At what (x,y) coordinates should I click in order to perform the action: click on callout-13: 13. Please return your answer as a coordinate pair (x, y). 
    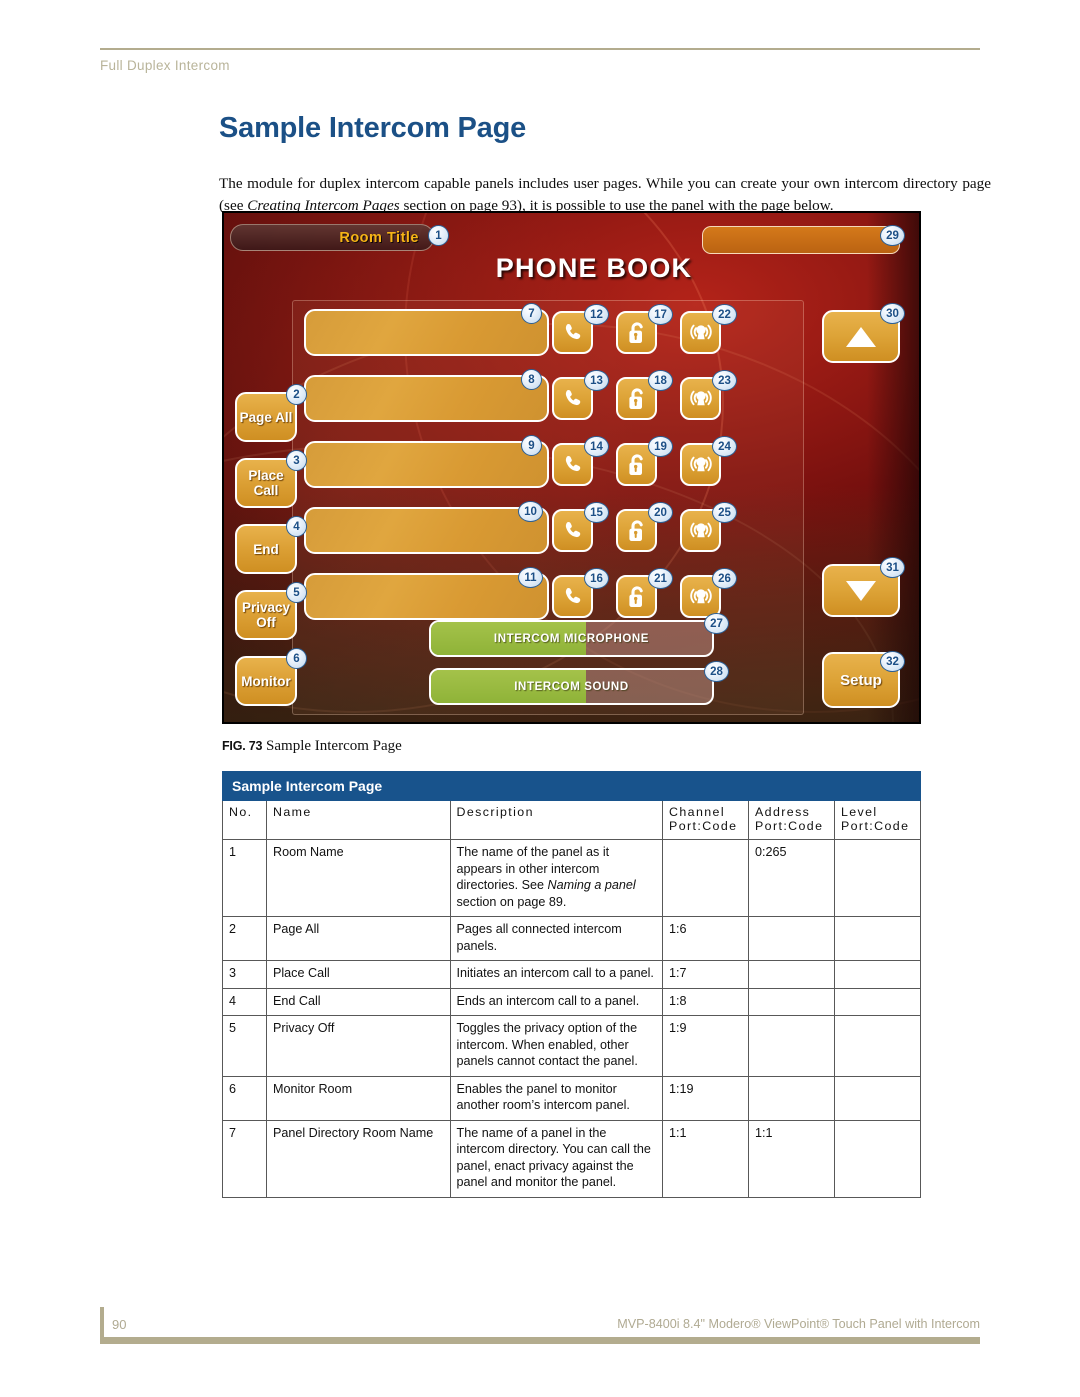
    Looking at the image, I should click on (596, 380).